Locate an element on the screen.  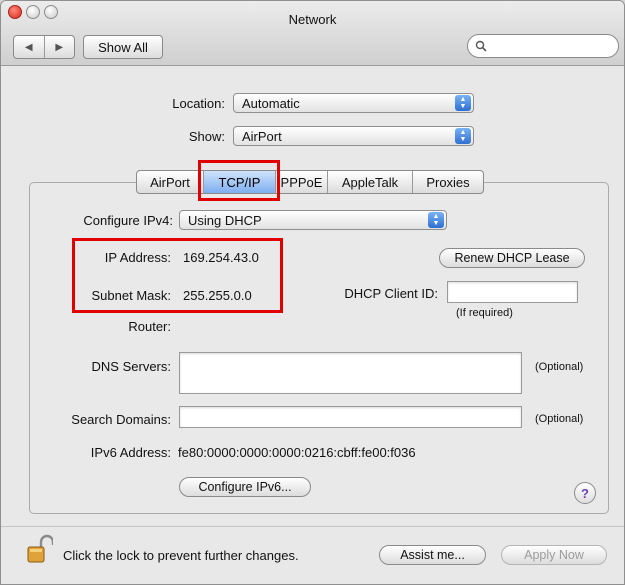
subnet-mask-value: 255.255.0.0 is located at coordinates (217, 295).